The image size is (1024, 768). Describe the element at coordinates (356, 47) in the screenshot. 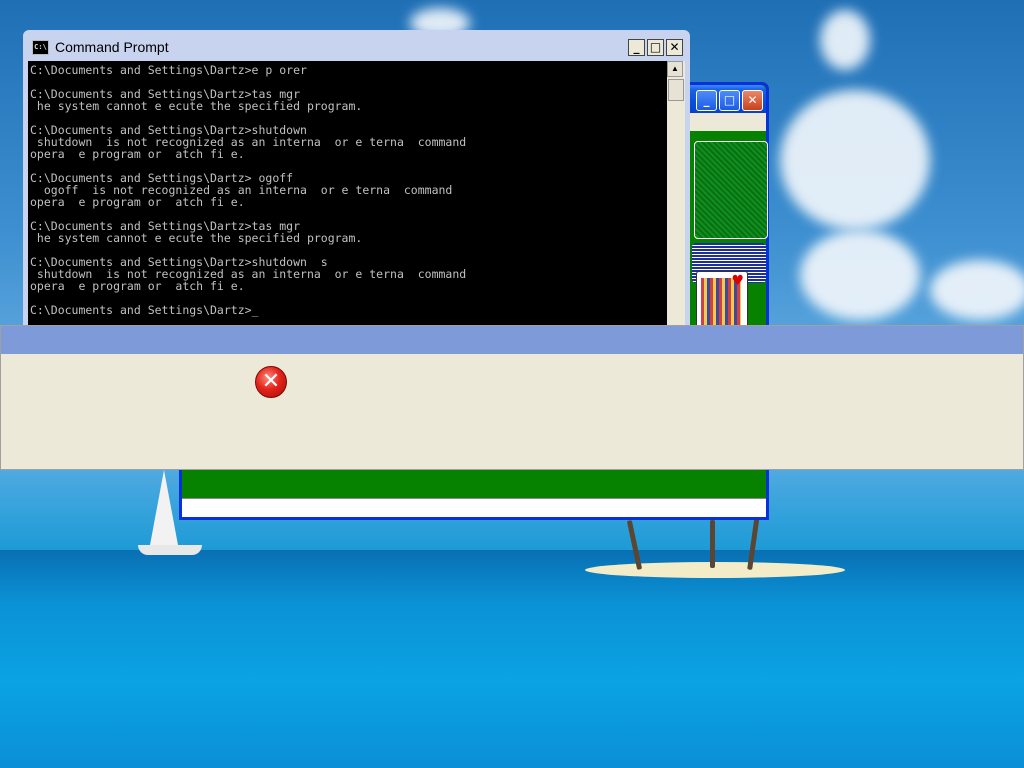

I see `command-prompt-titlebar: C:\ Command Prompt _ □ ✕` at that location.